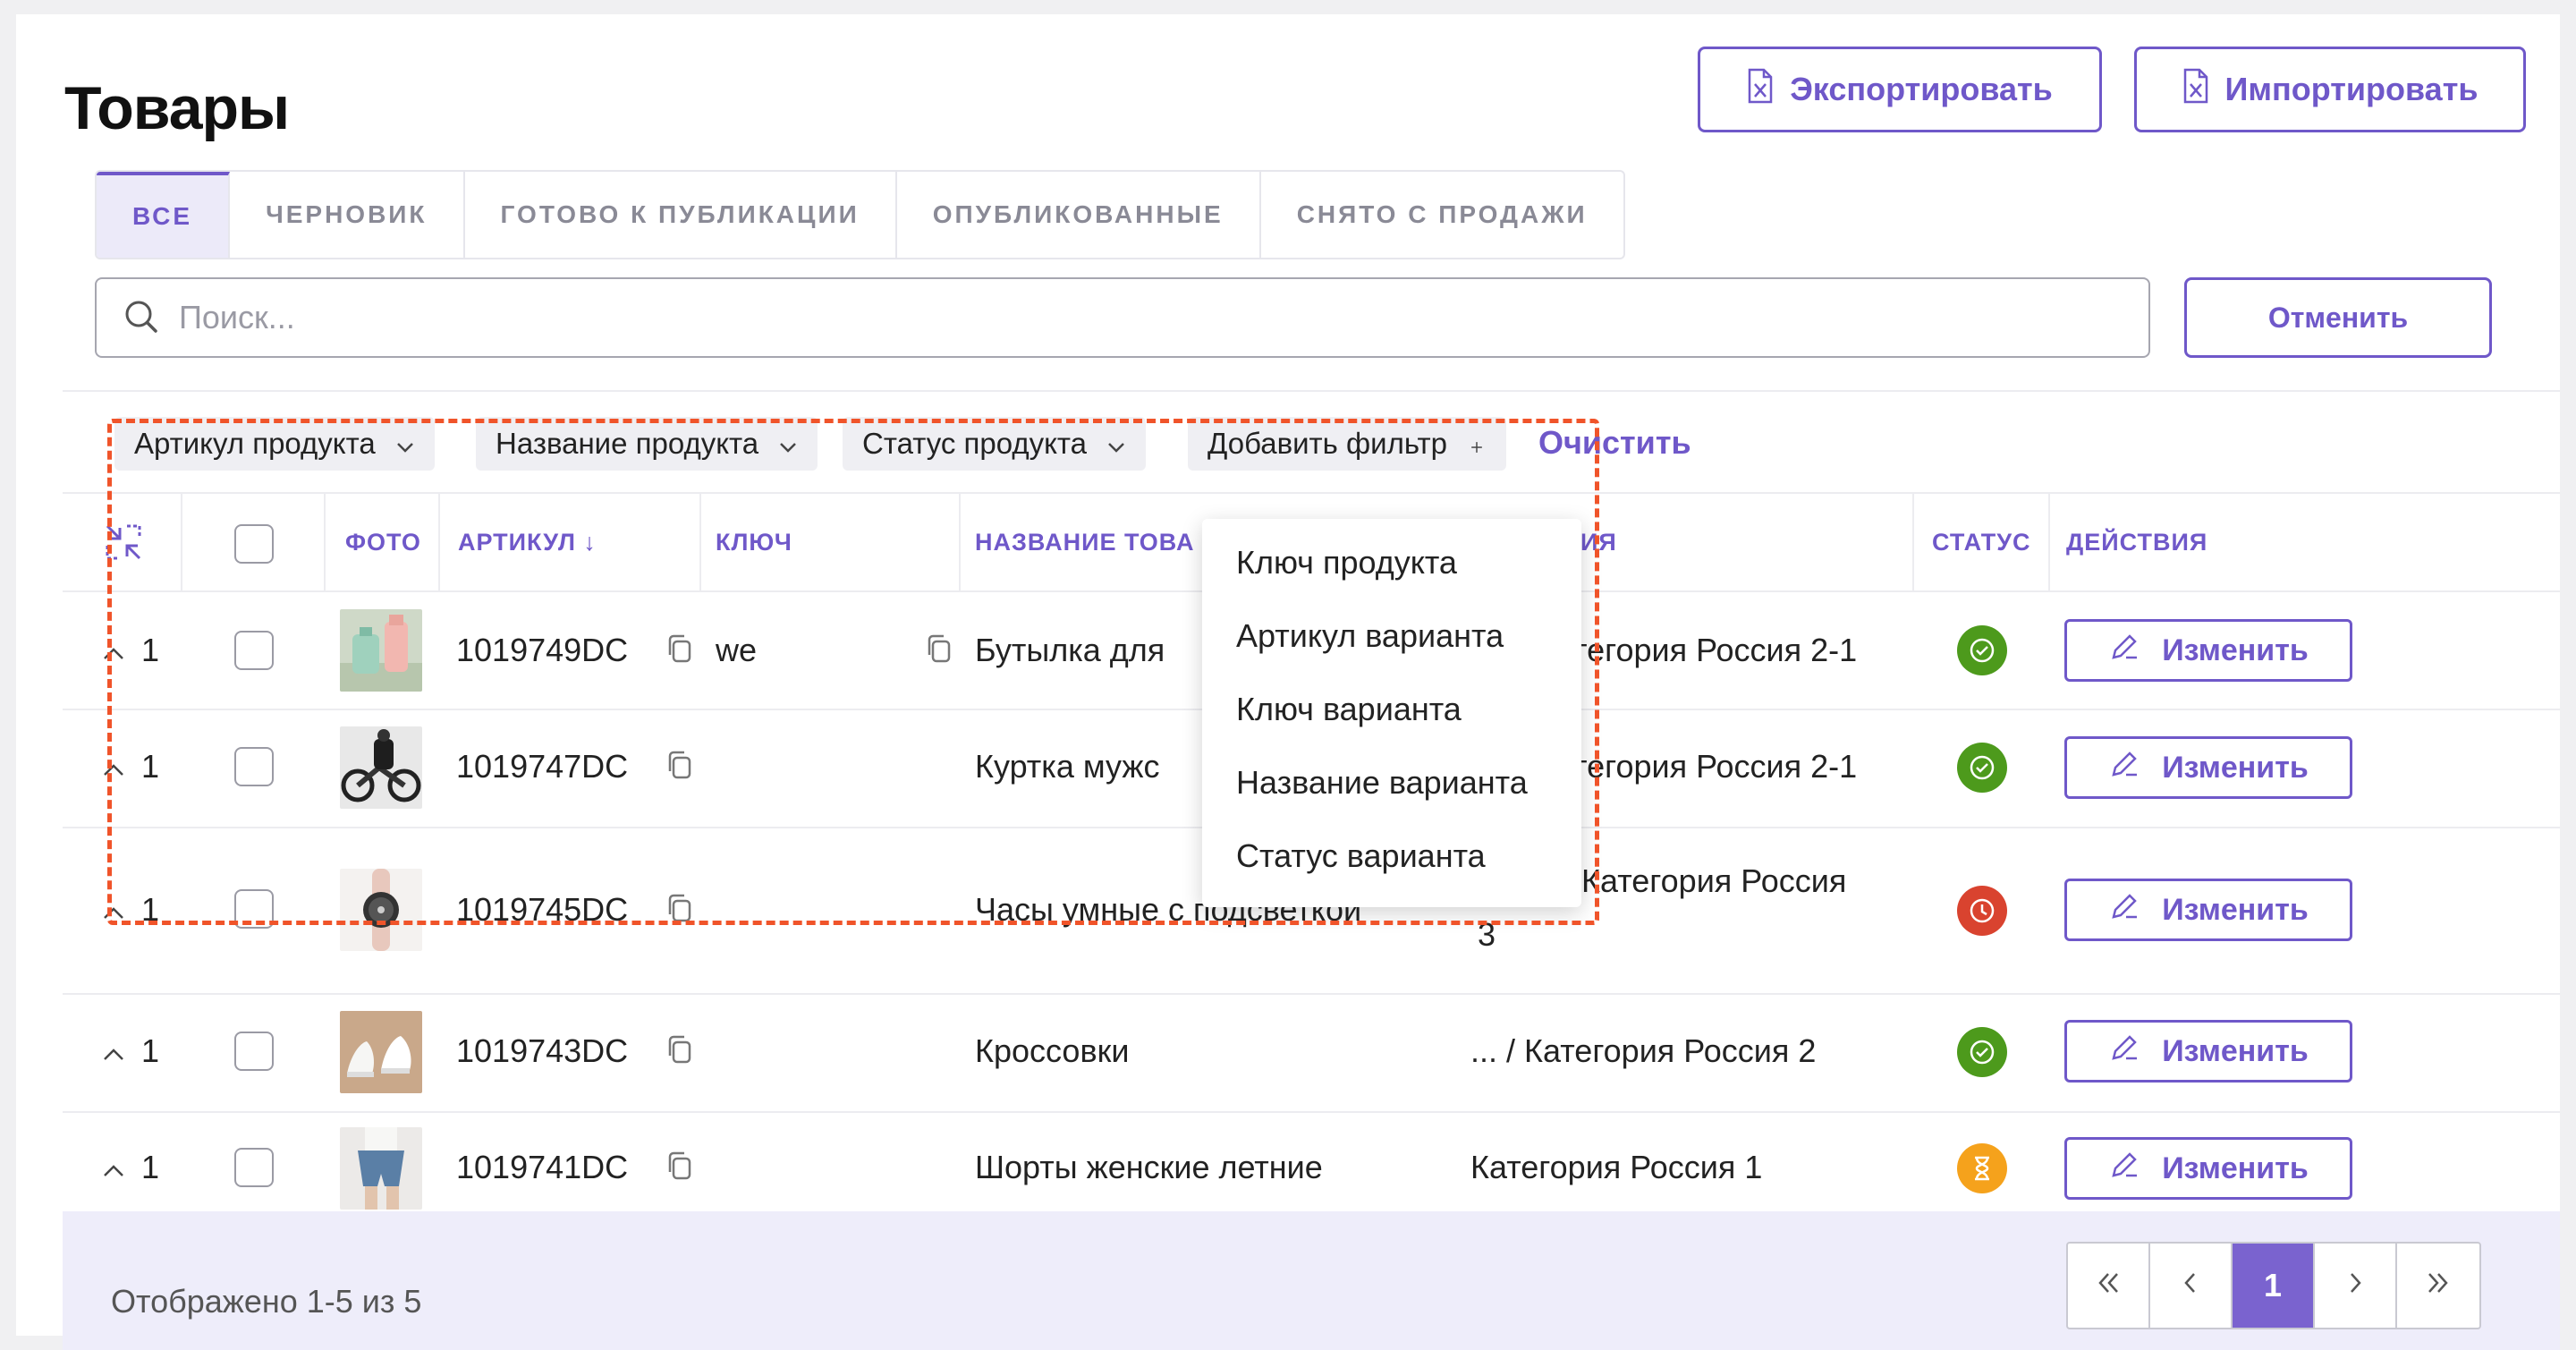 This screenshot has width=2576, height=1350. Describe the element at coordinates (1982, 768) in the screenshot. I see `status-published-icon` at that location.